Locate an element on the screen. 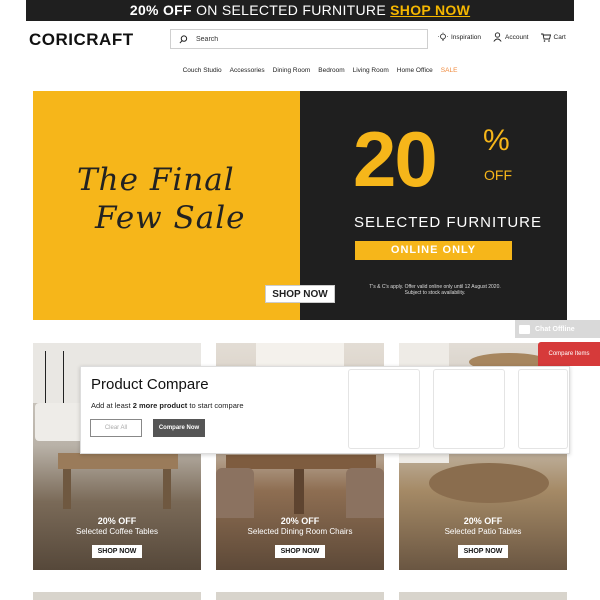 This screenshot has width=600, height=600. search-icon is located at coordinates (183, 38).